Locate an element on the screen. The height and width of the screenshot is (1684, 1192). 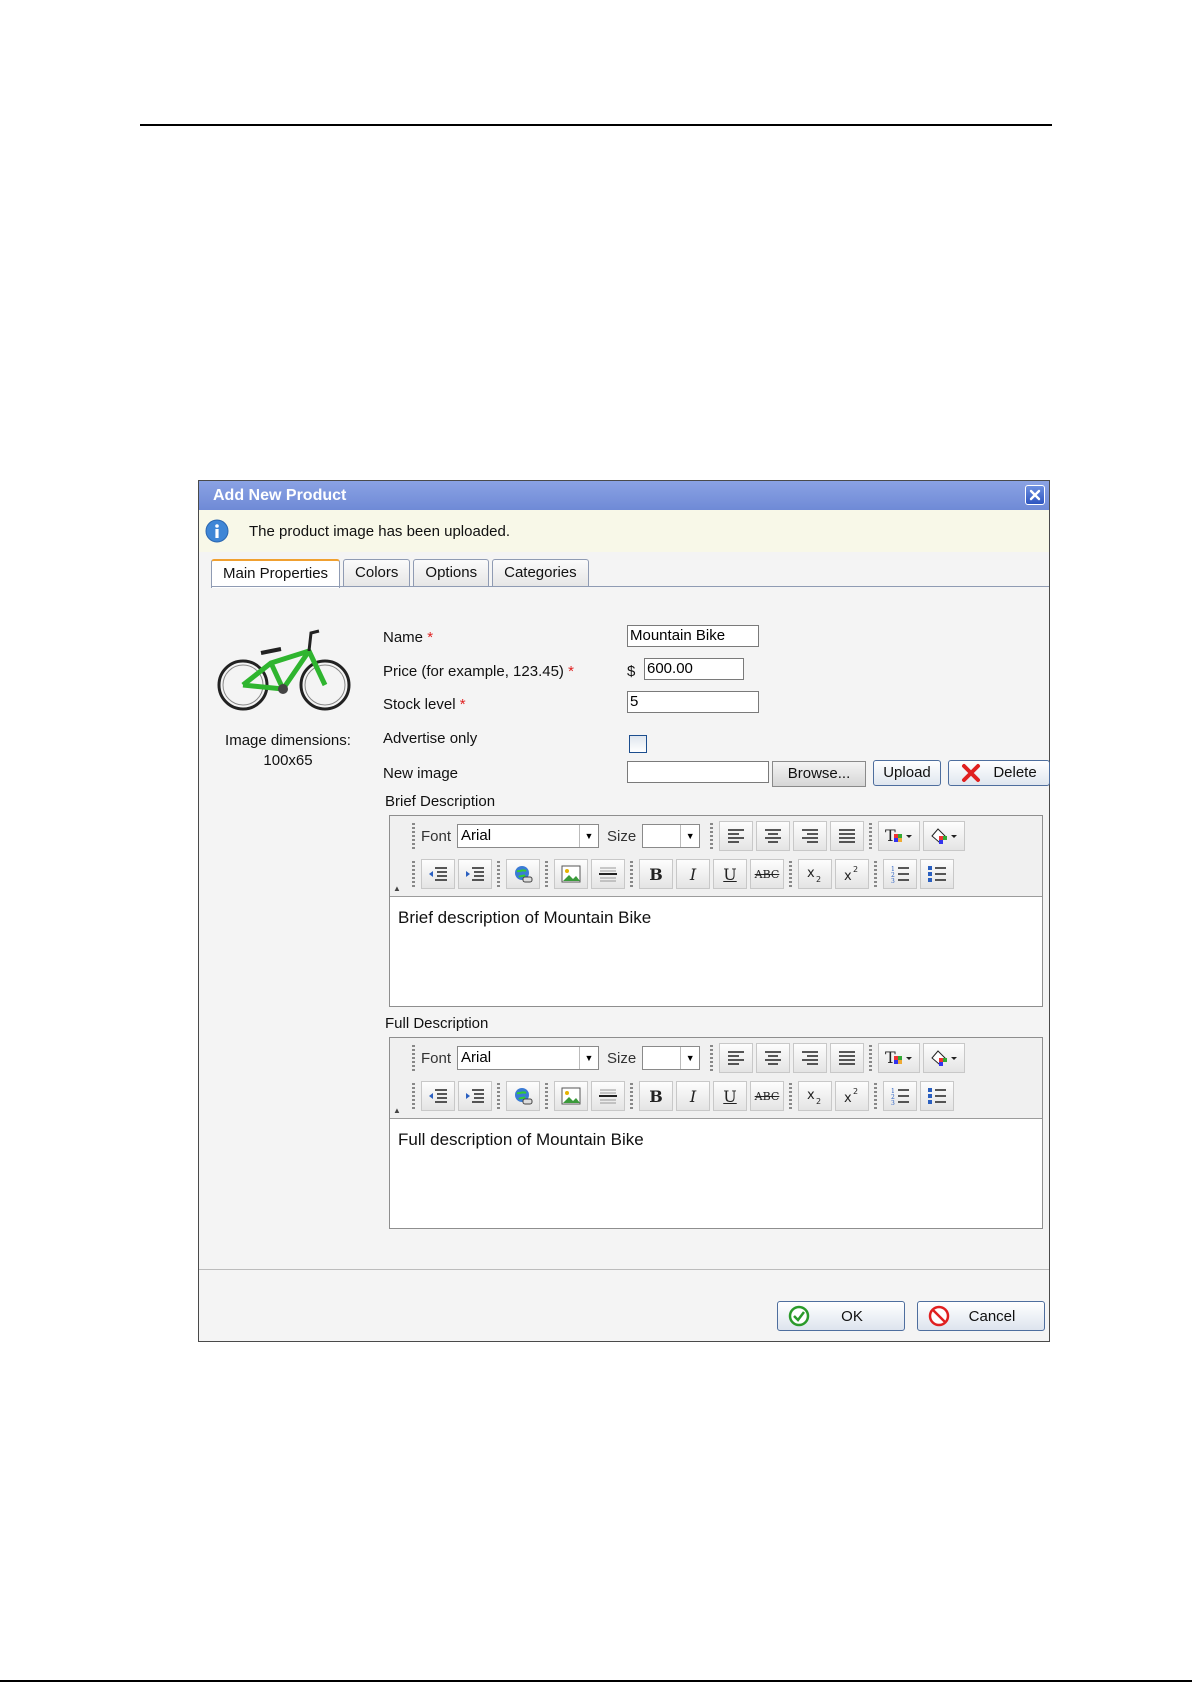
full-toolbar-row-1: Font Arial ▼ Size ▼ T is located at coordinates (689, 1058).